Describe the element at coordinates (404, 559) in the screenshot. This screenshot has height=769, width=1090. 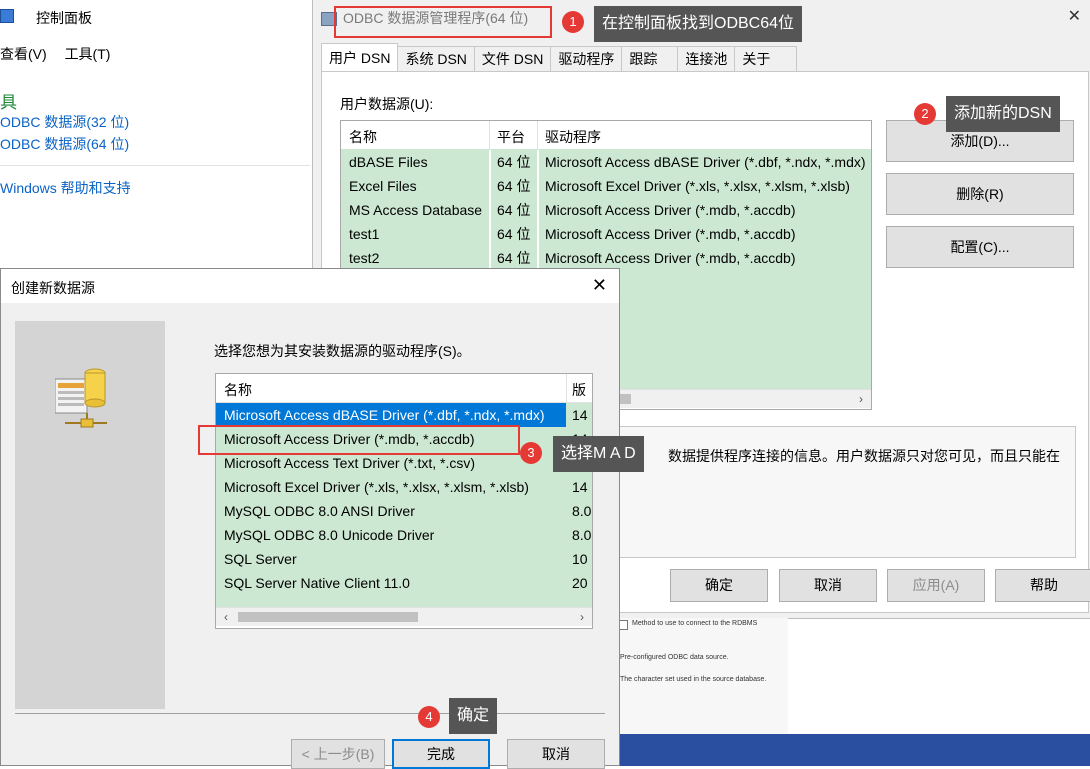
I see `list-item: SQL Server 10` at that location.